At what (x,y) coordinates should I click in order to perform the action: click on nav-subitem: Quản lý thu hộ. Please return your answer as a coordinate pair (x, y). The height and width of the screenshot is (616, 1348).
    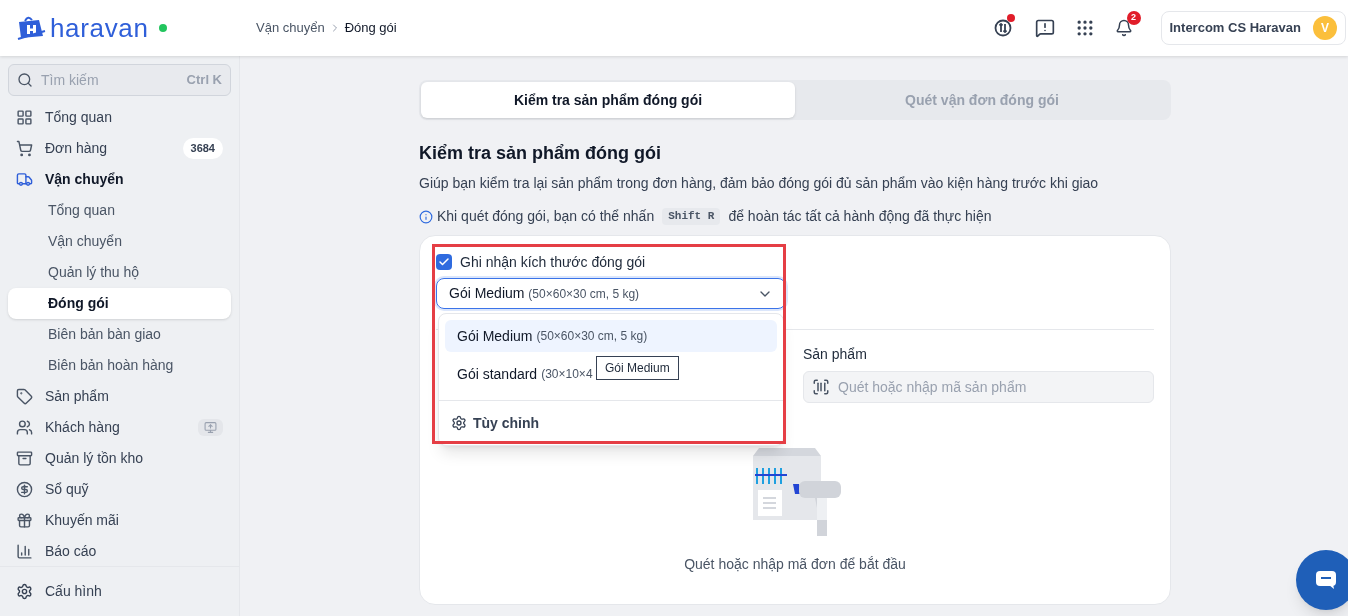
    Looking at the image, I should click on (119, 272).